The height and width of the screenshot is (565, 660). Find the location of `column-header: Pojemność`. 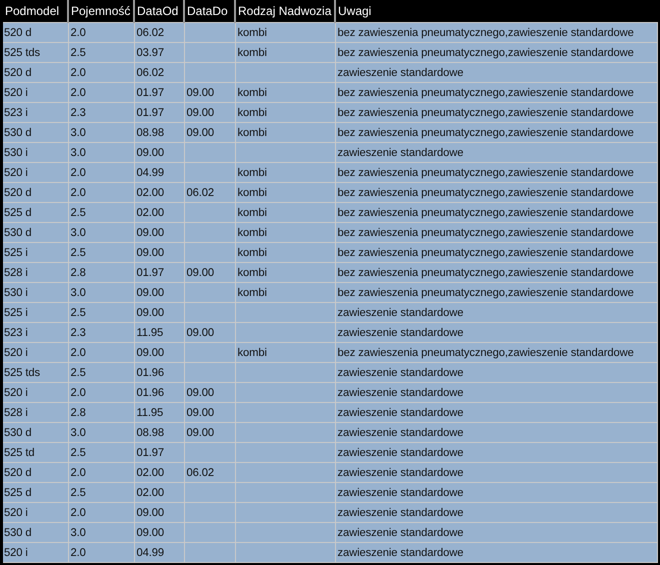

column-header: Pojemność is located at coordinates (101, 11).